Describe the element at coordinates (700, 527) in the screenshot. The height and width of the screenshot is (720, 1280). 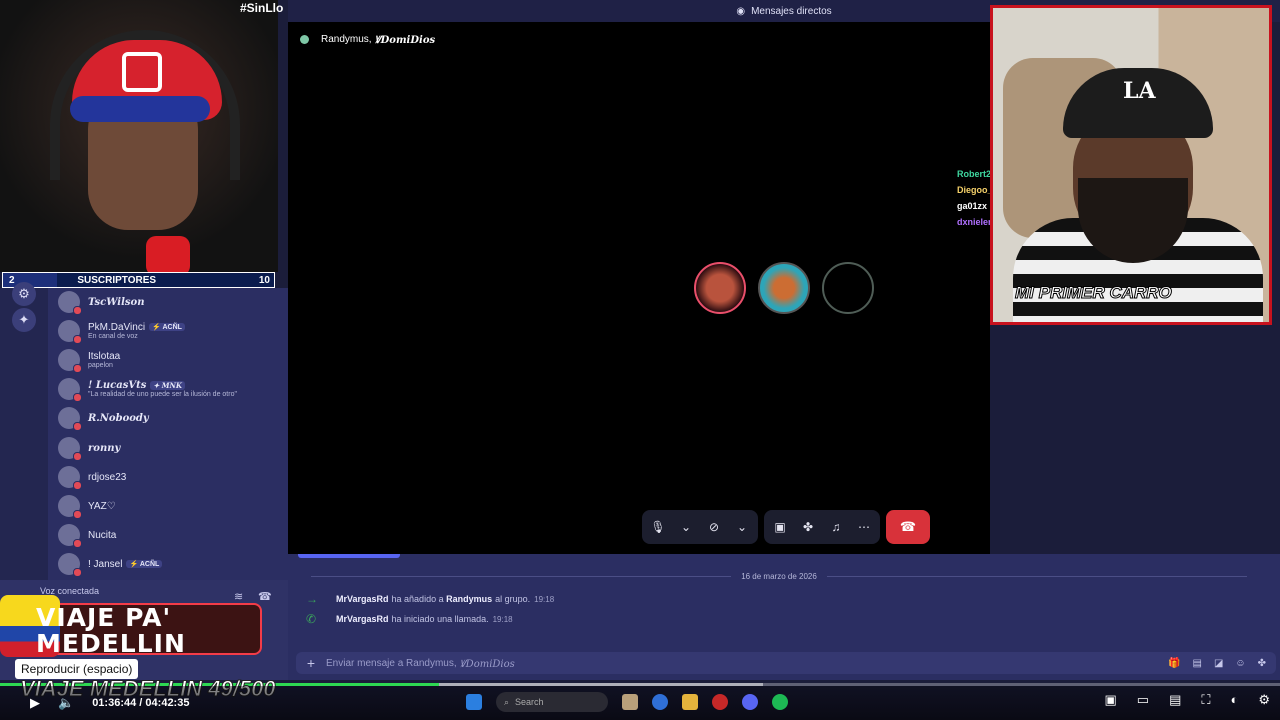
I see `audio-video-group: 🎙 ⌄ ⊘ ⌄` at that location.